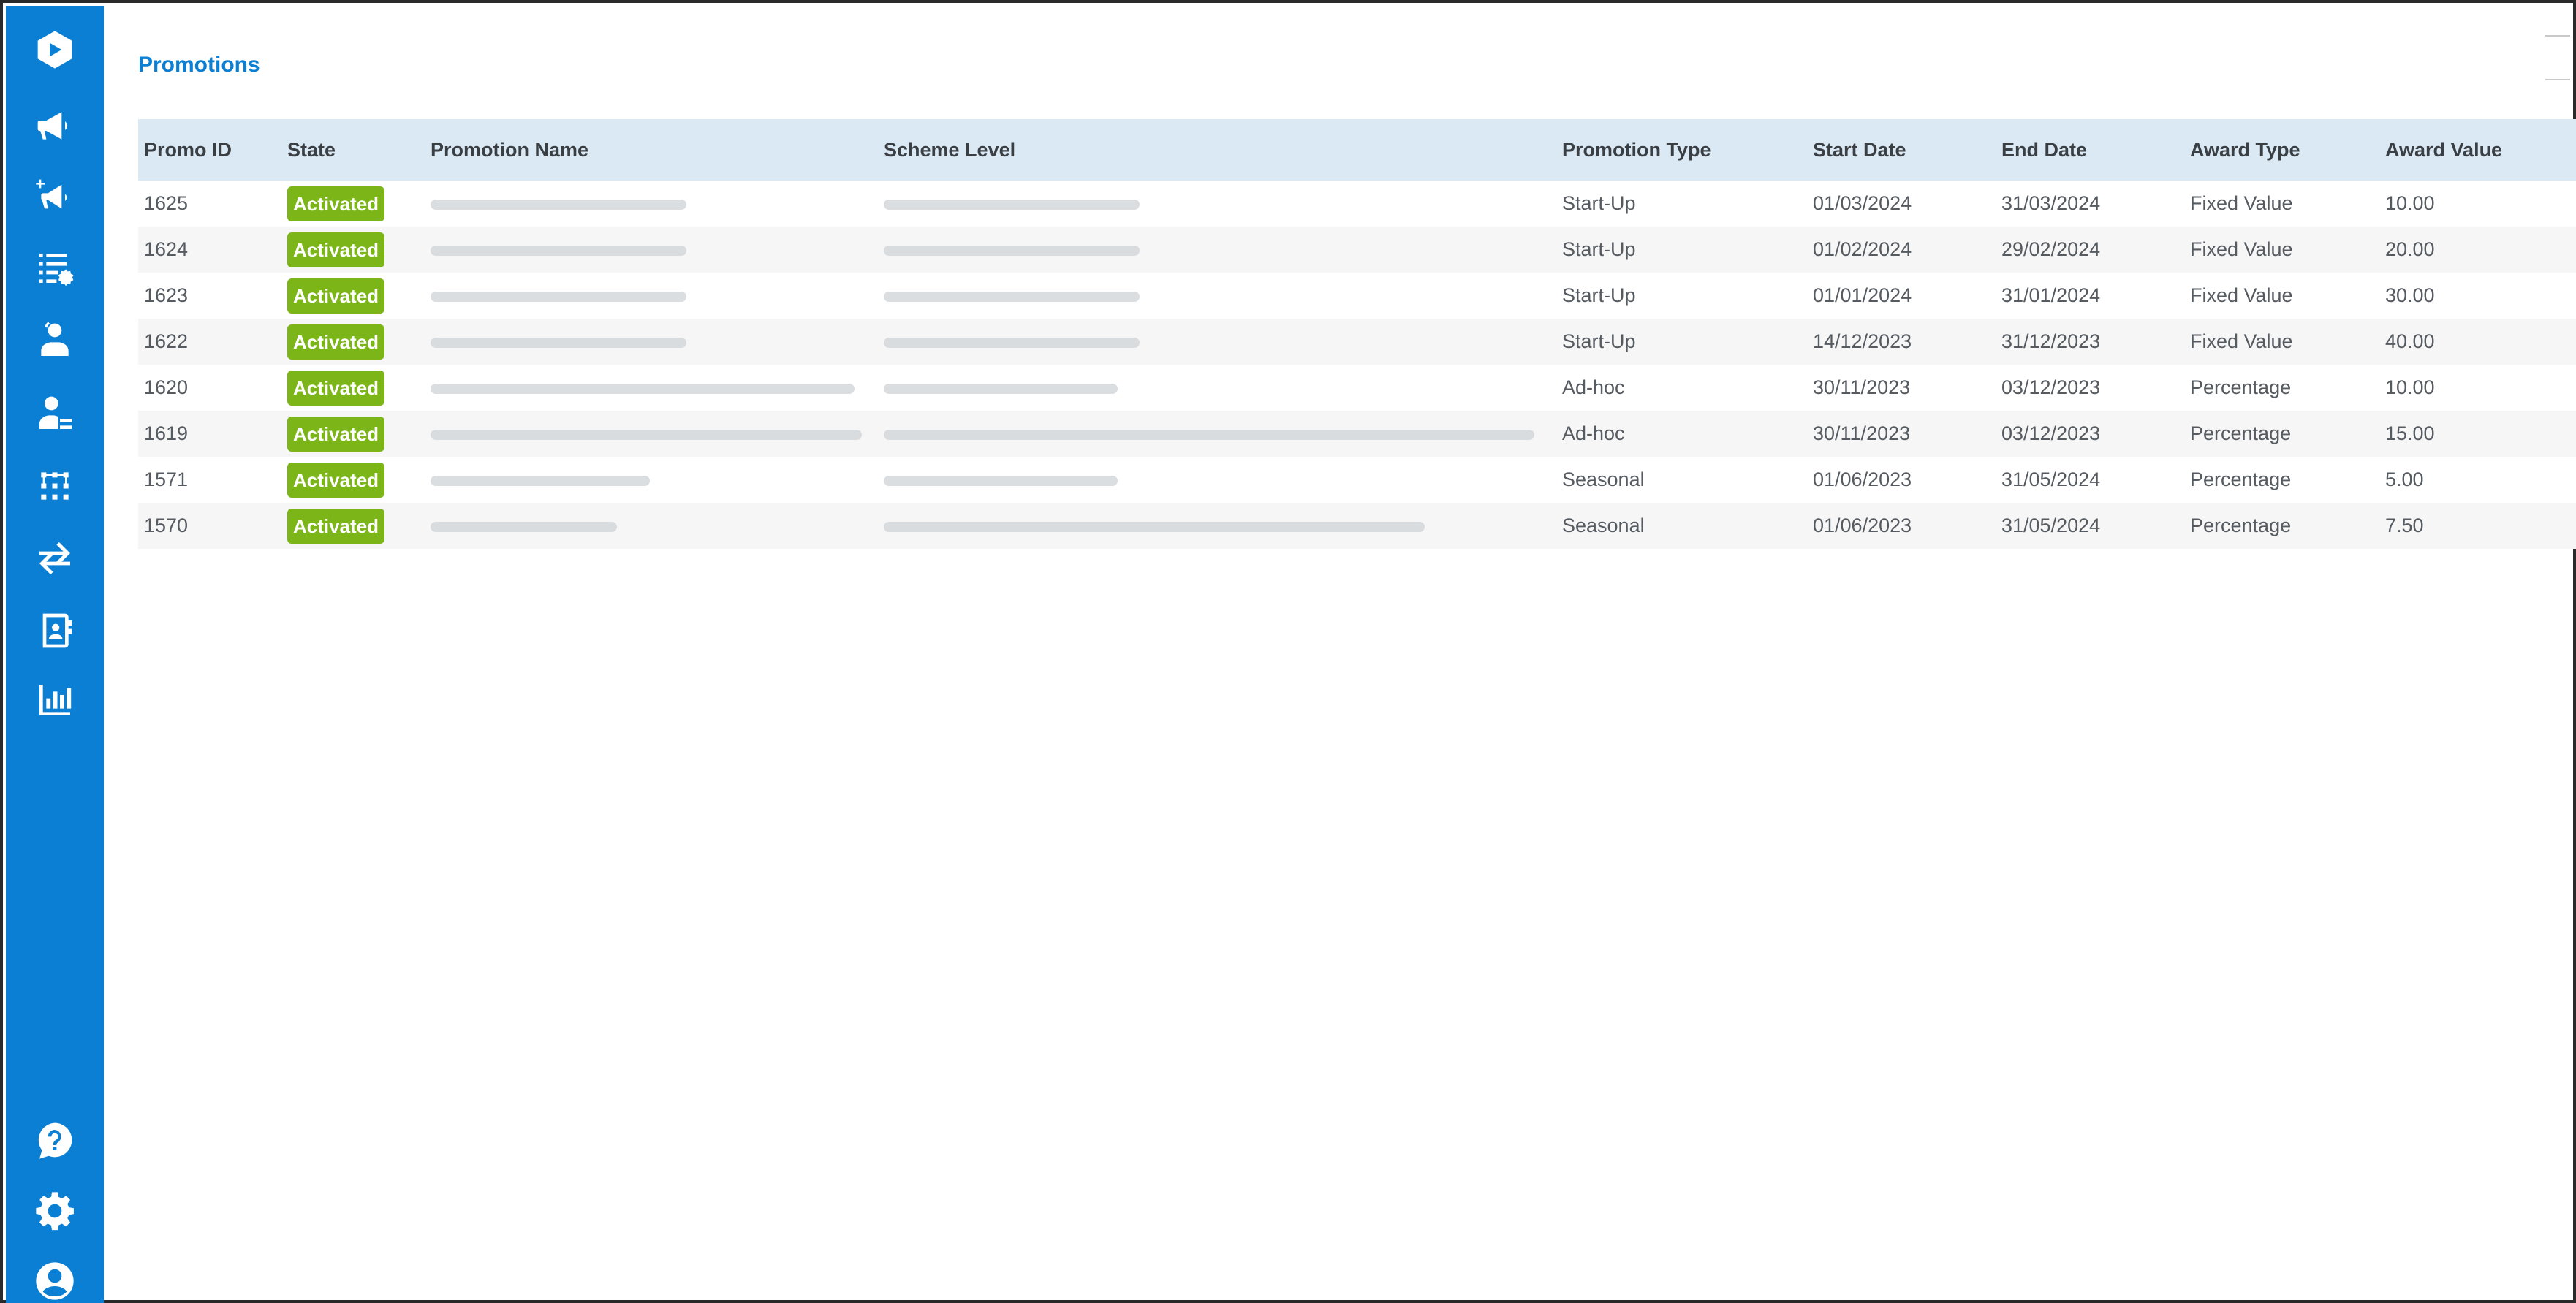 This screenshot has width=2576, height=1303. What do you see at coordinates (2281, 150) in the screenshot?
I see `column-header-award-type: Award Type` at bounding box center [2281, 150].